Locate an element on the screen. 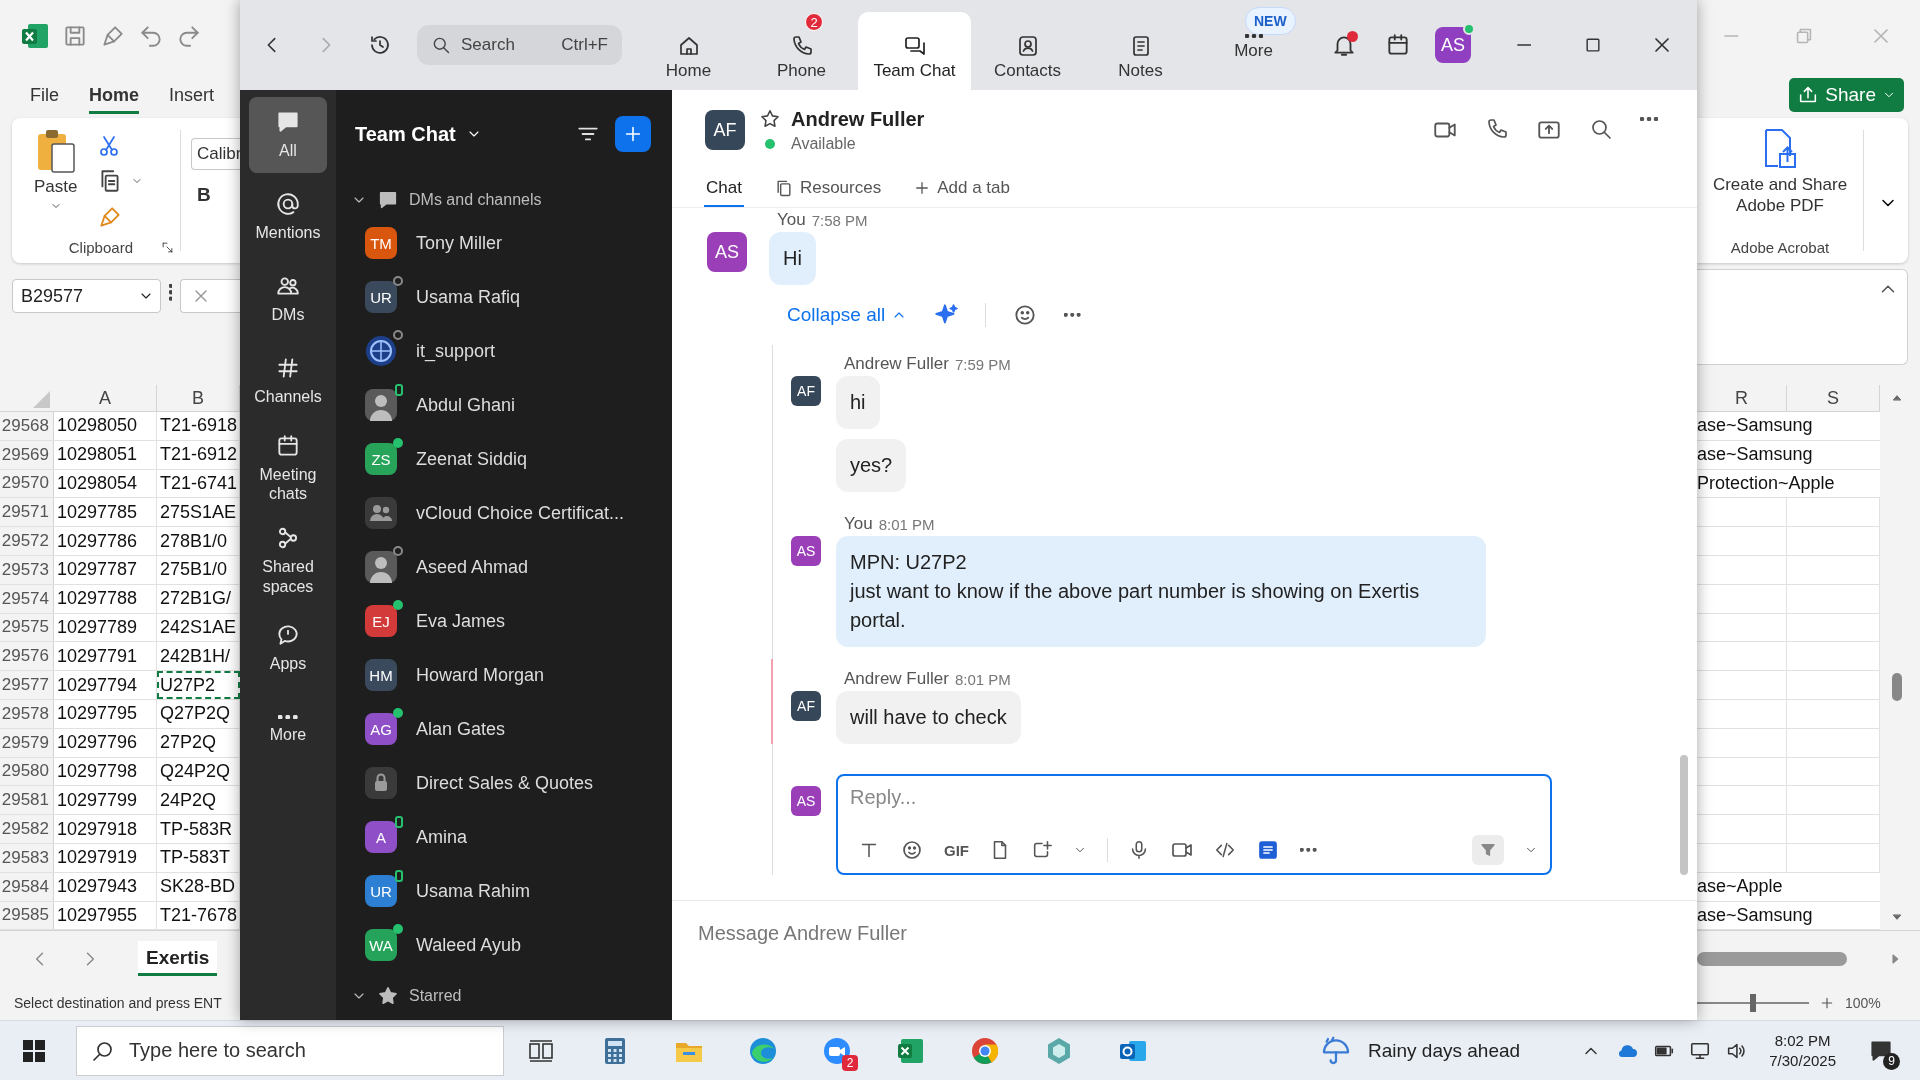  table-cell: 10297791 is located at coordinates (105, 656).